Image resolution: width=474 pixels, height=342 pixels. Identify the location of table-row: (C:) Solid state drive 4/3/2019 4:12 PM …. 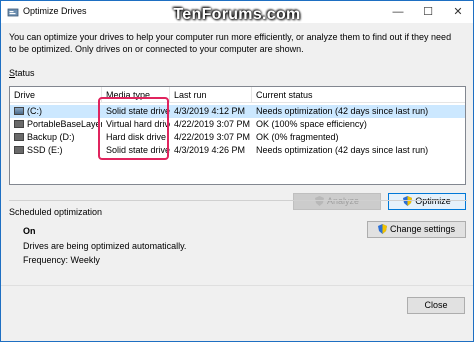
(237, 111).